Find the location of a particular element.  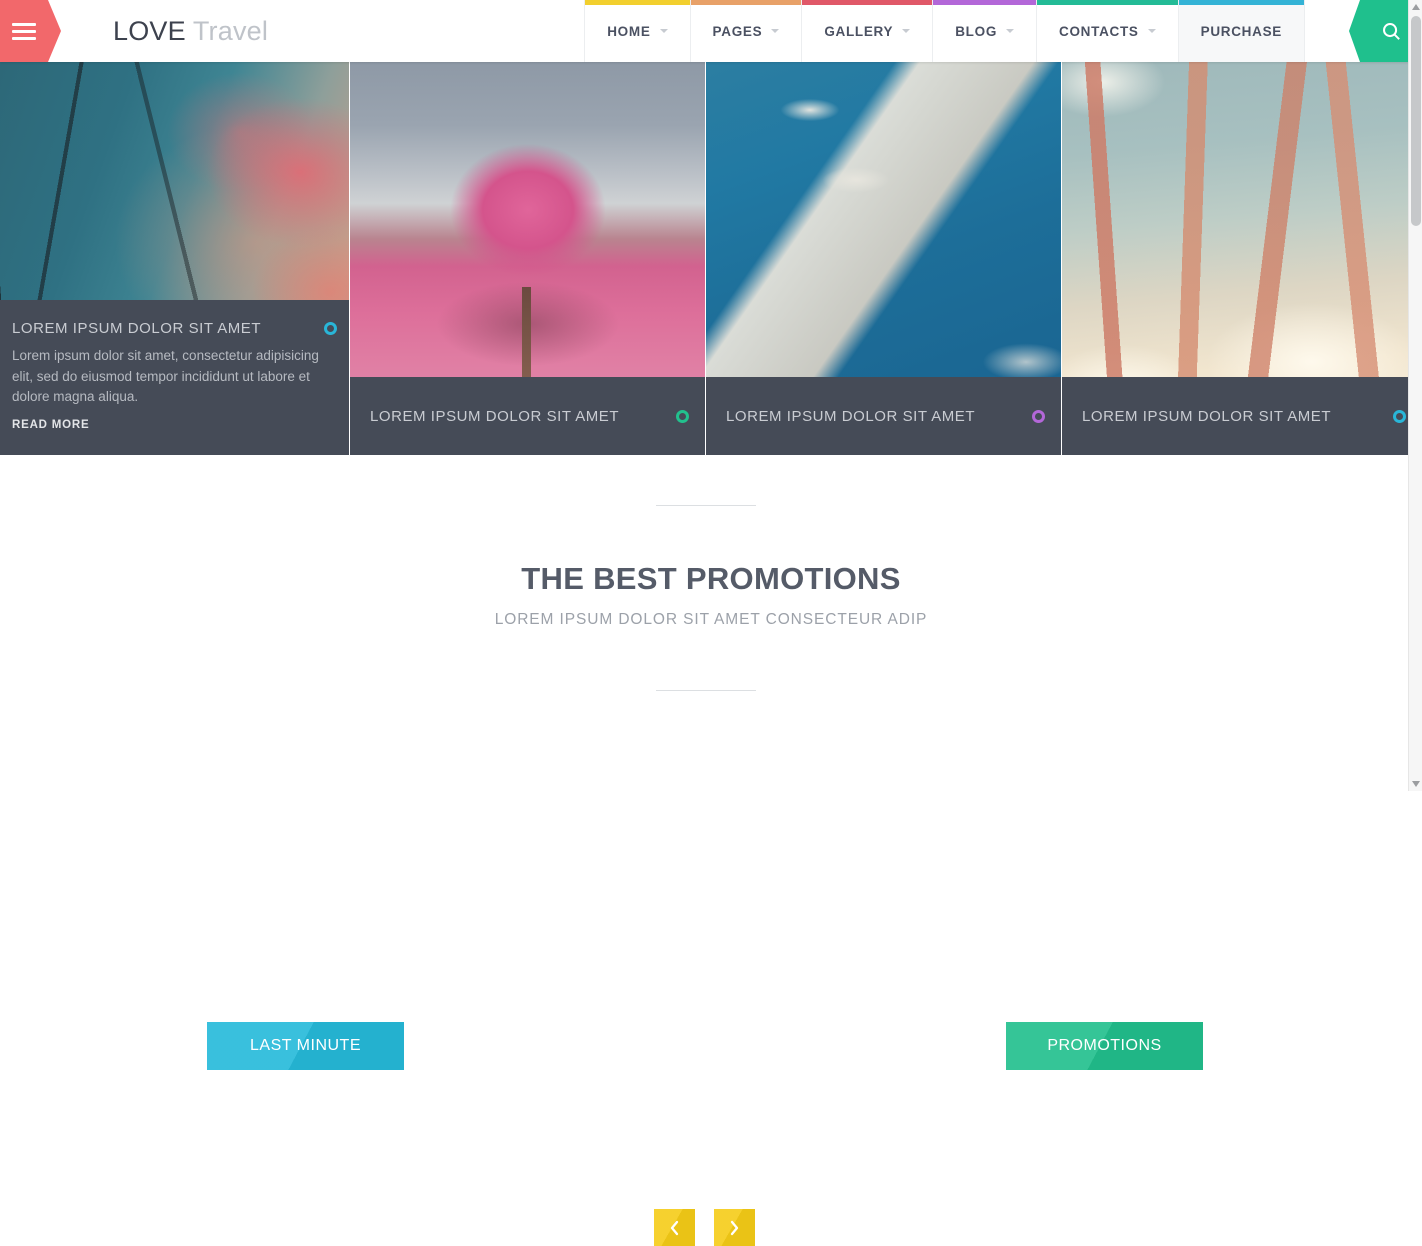

nav-item-home: HOME is located at coordinates (637, 31).